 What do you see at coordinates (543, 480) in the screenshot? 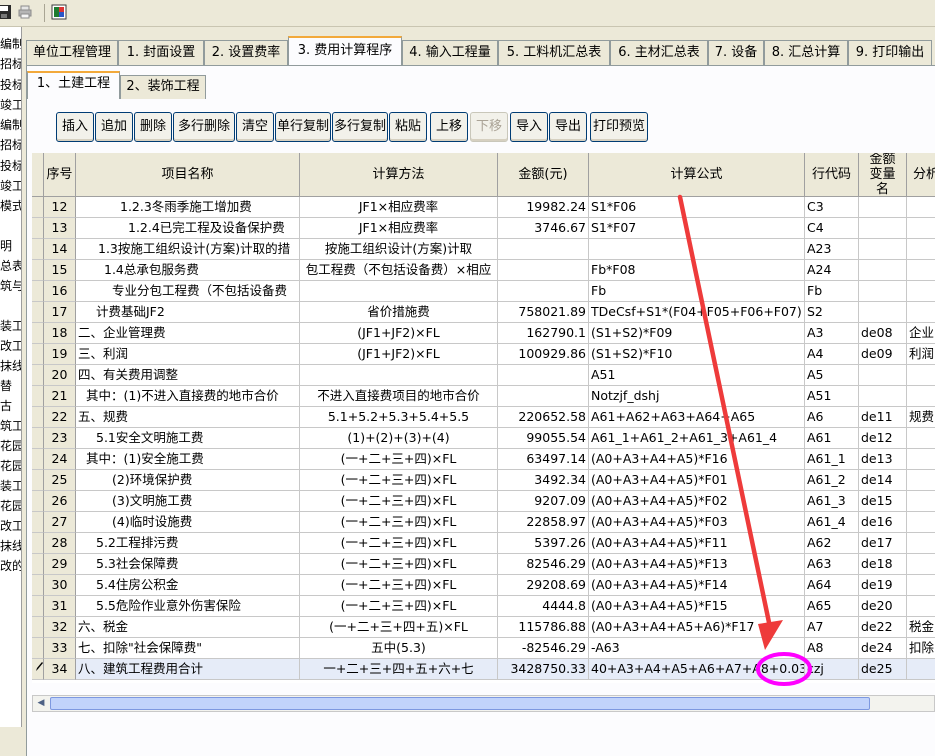
I see `cell-amount: 3492.34` at bounding box center [543, 480].